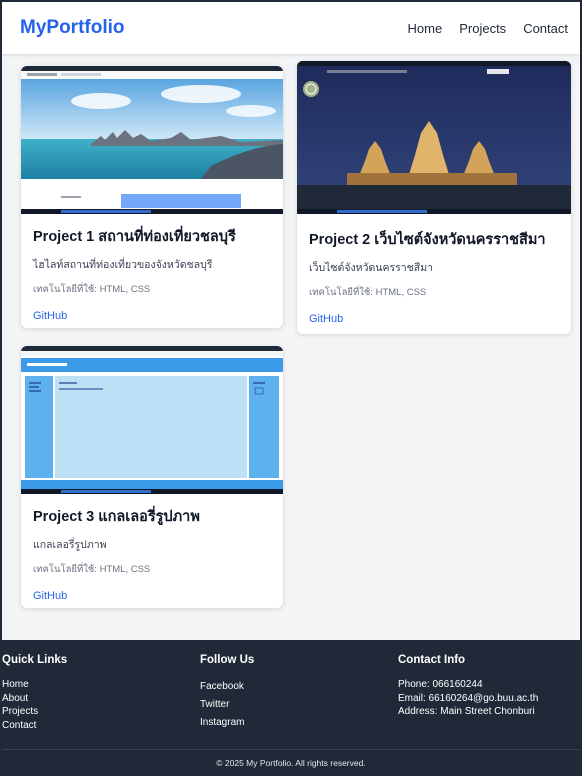 The width and height of the screenshot is (582, 776). I want to click on temple-night-image, so click(434, 137).